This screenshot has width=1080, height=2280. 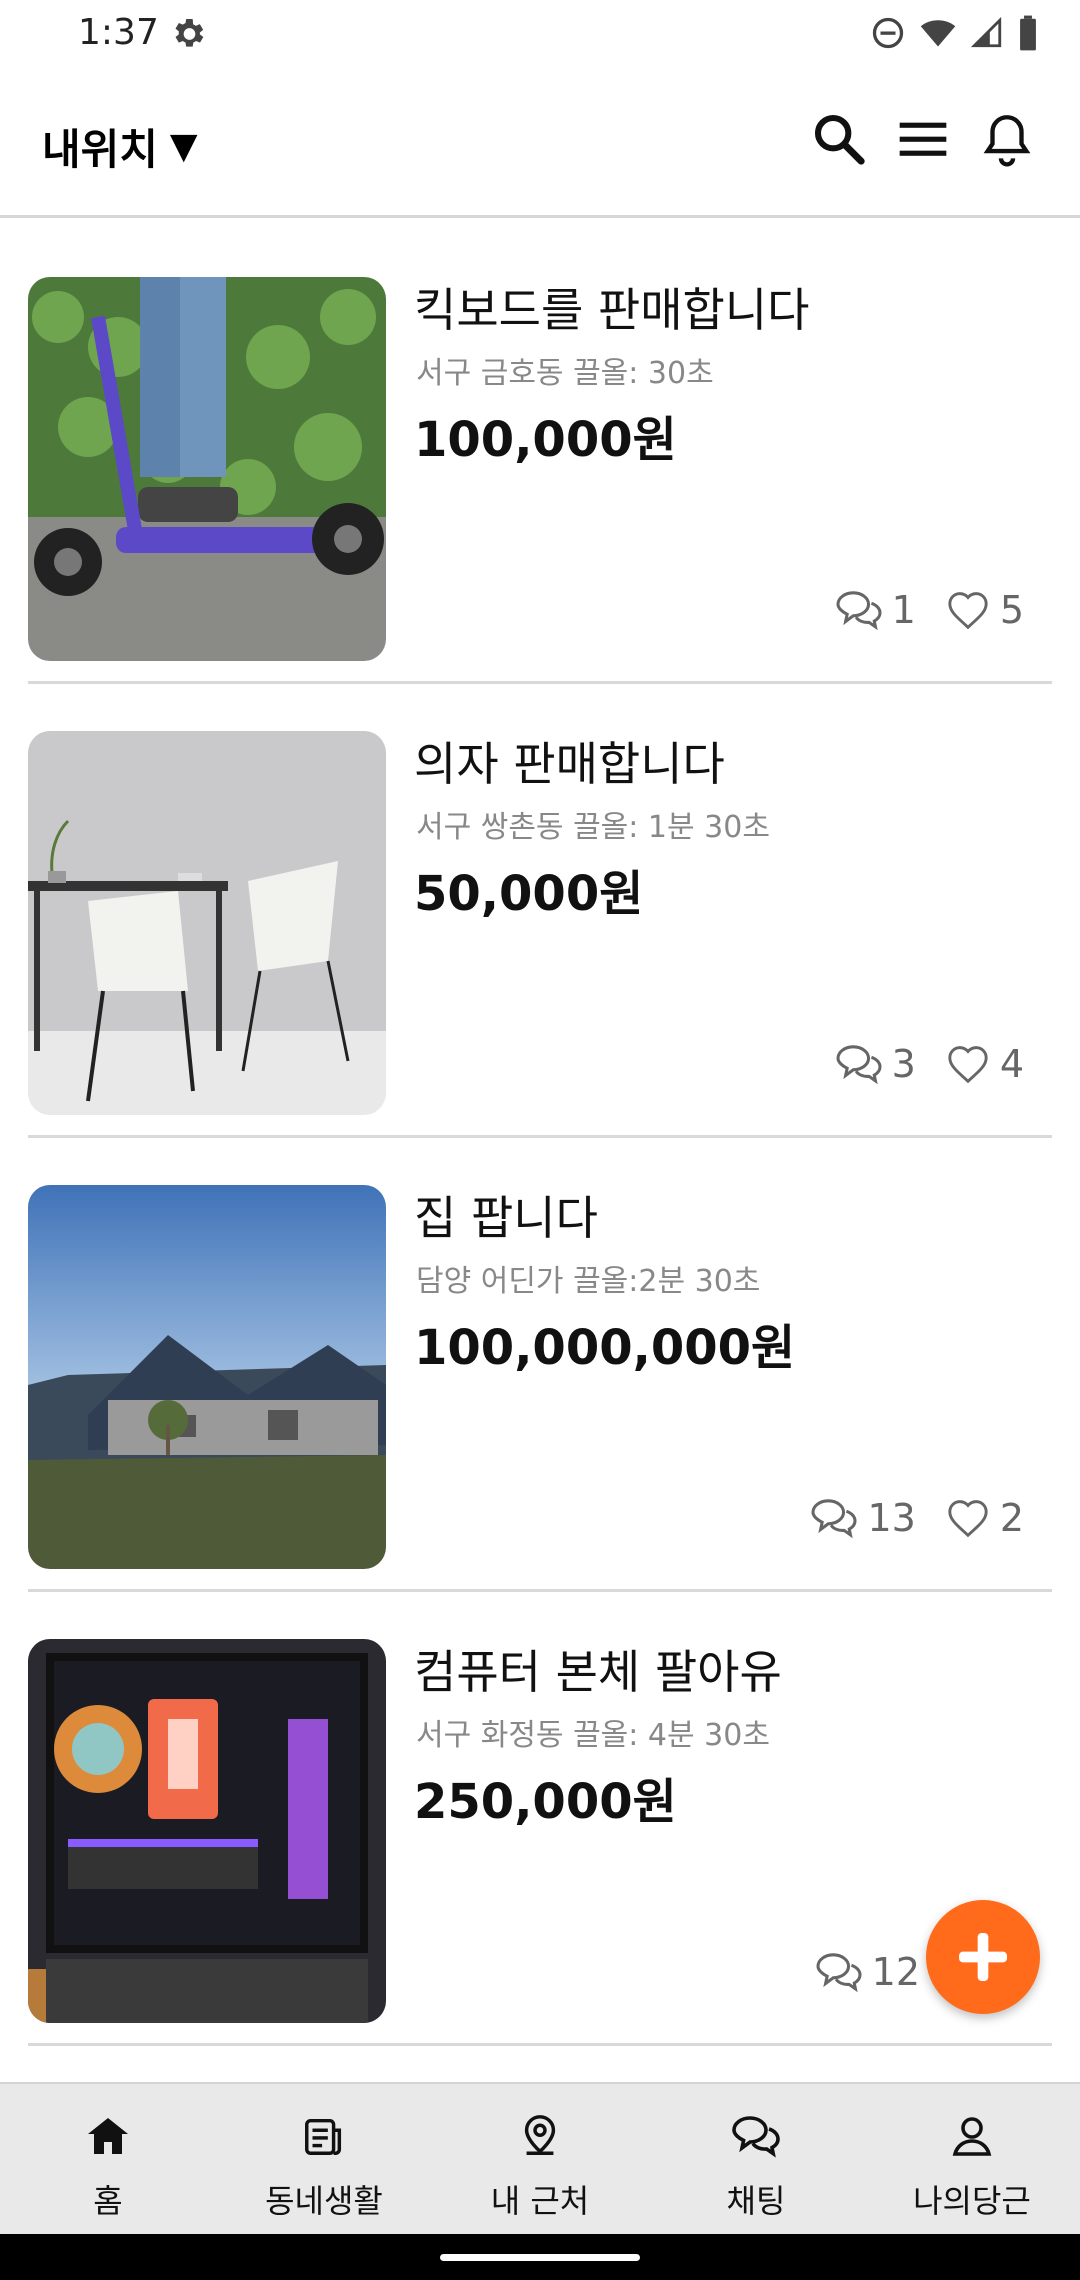 I want to click on search-icon, so click(x=839, y=139).